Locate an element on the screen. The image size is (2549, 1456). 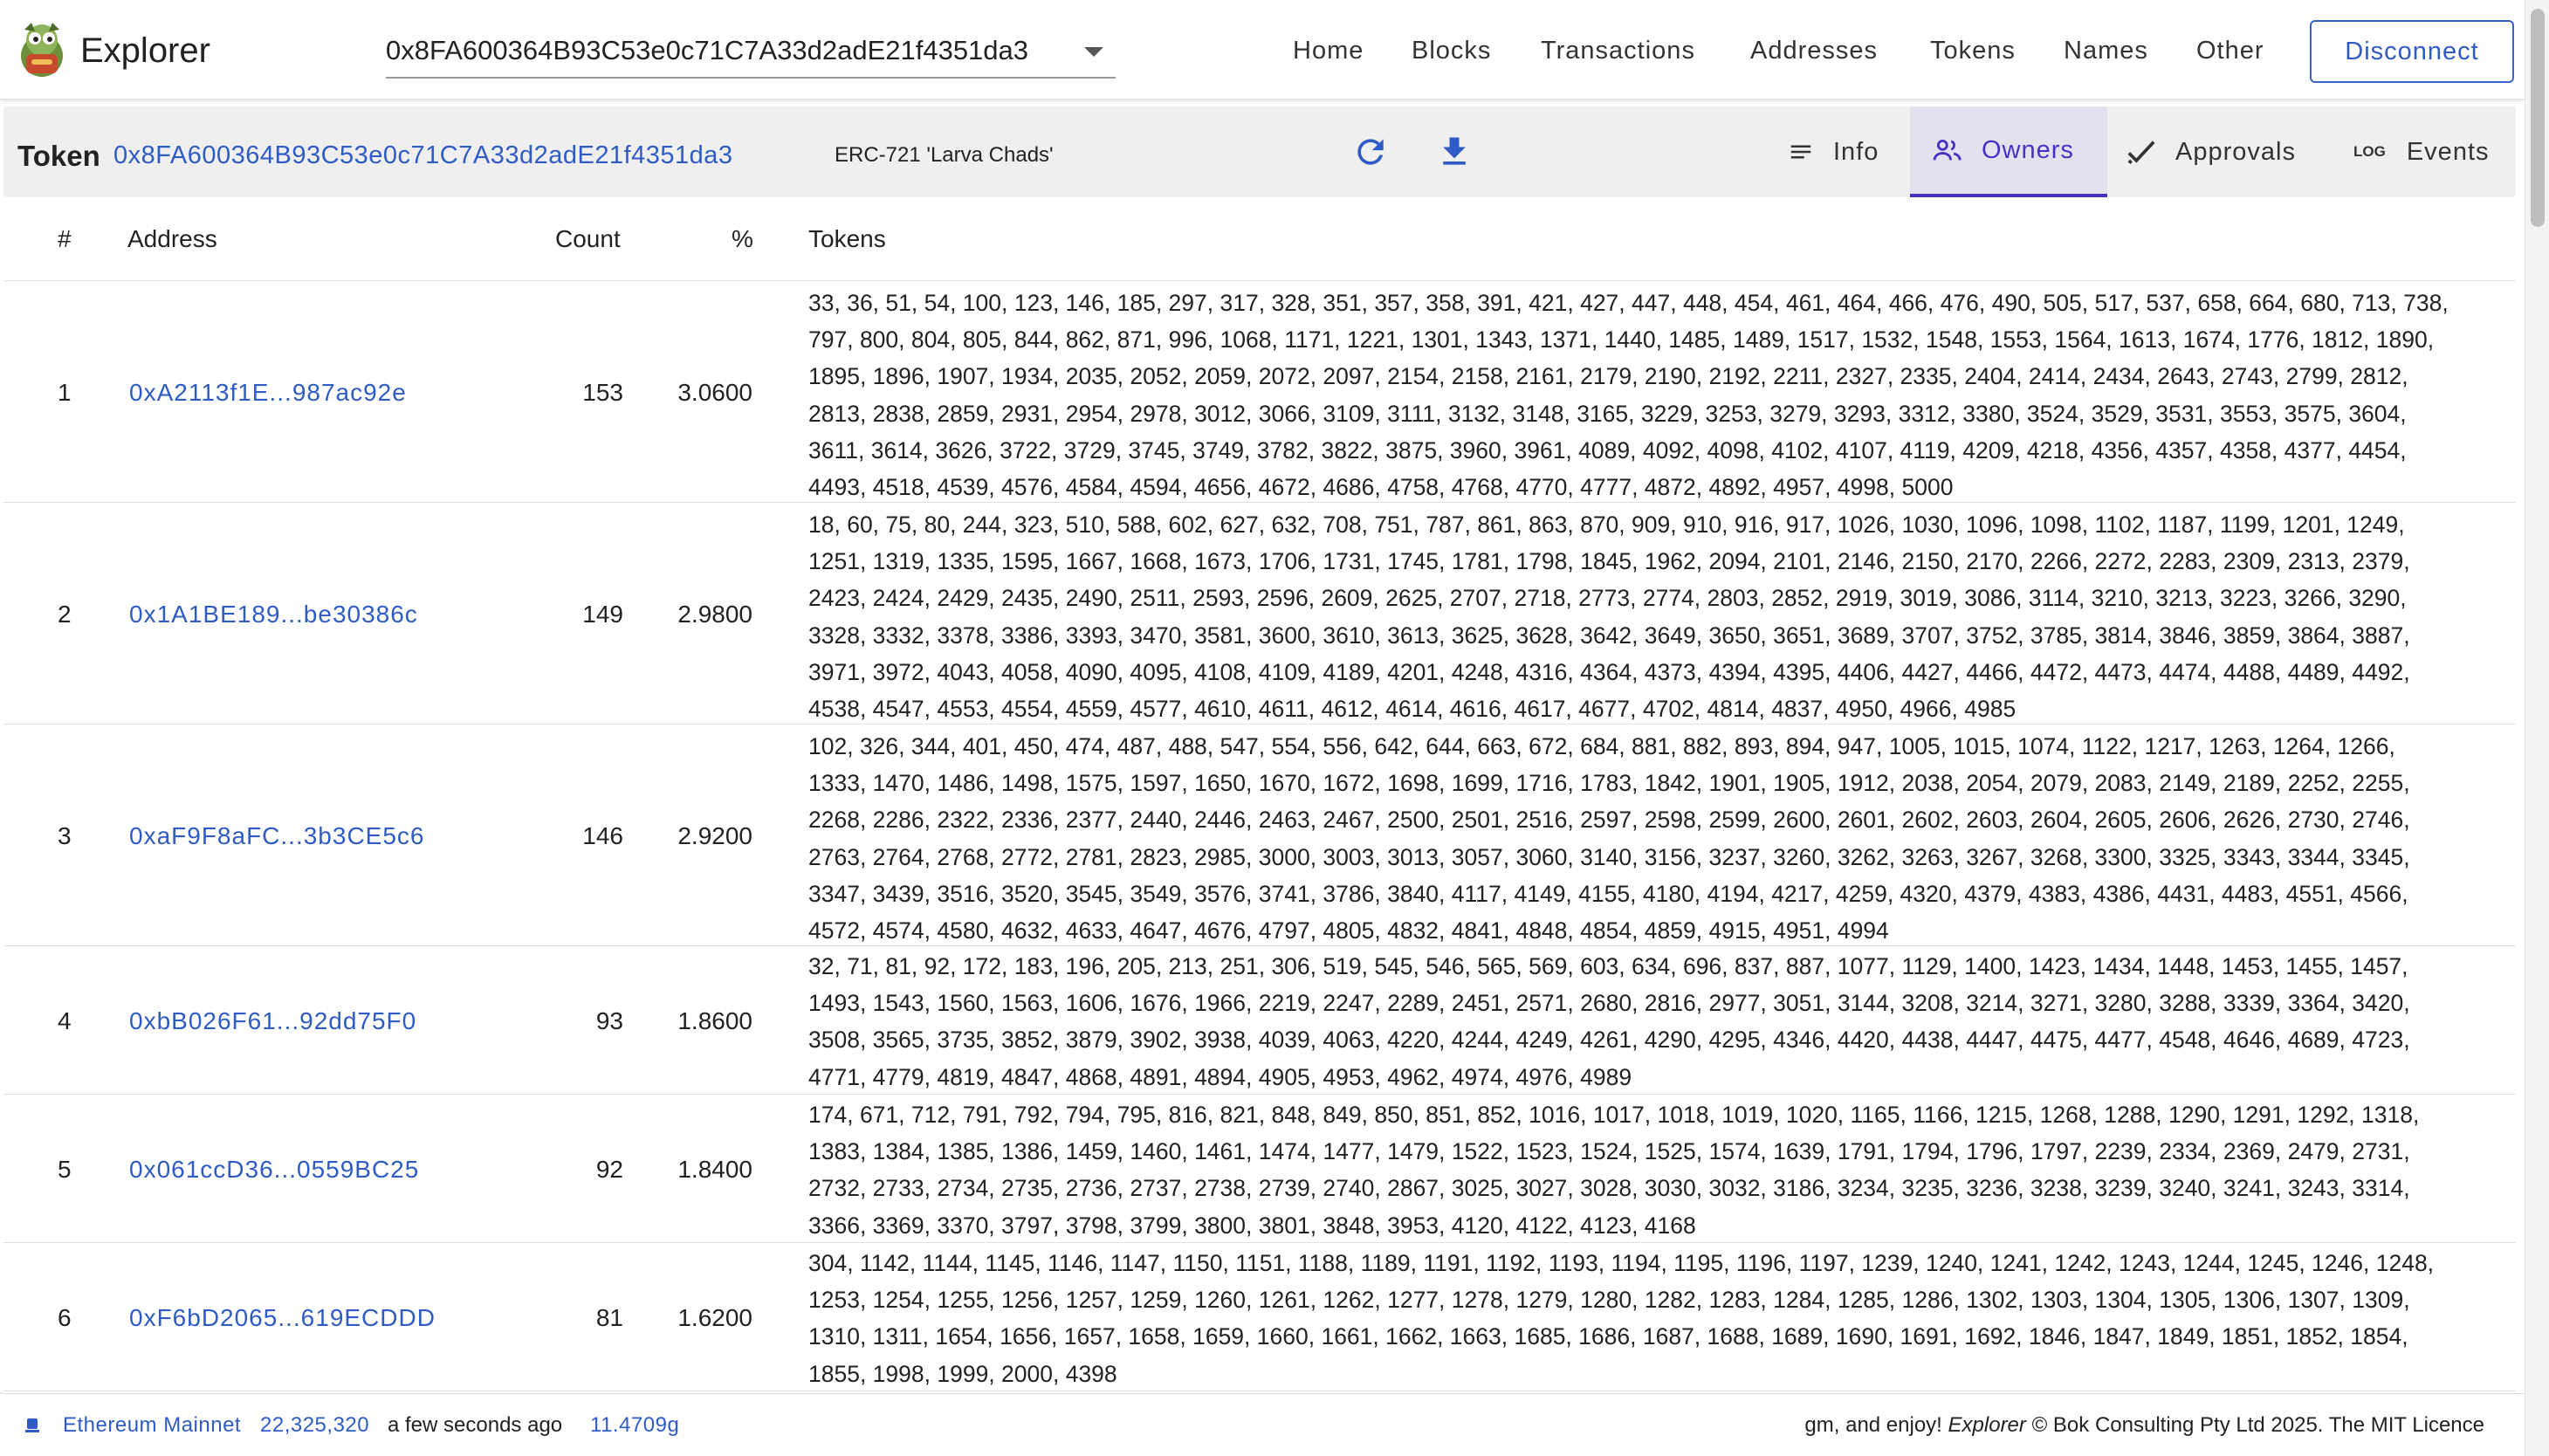
owner-address-link: 0xaF9F8aFC...3b3CE5c6 is located at coordinates (277, 836).